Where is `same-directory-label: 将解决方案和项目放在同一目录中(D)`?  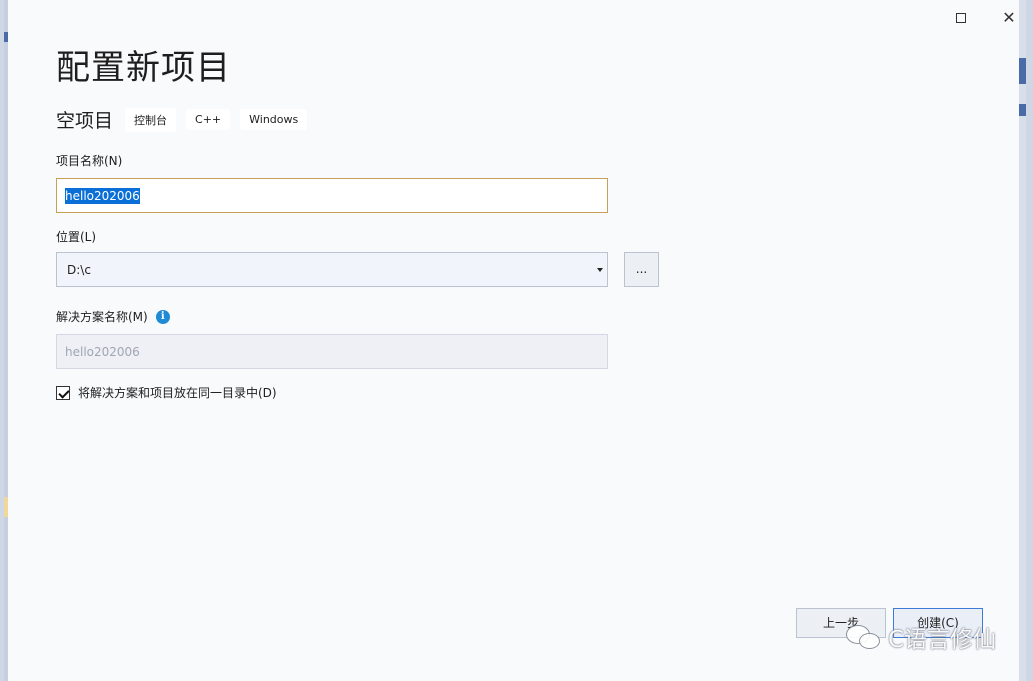
same-directory-label: 将解决方案和项目放在同一目录中(D) is located at coordinates (177, 393).